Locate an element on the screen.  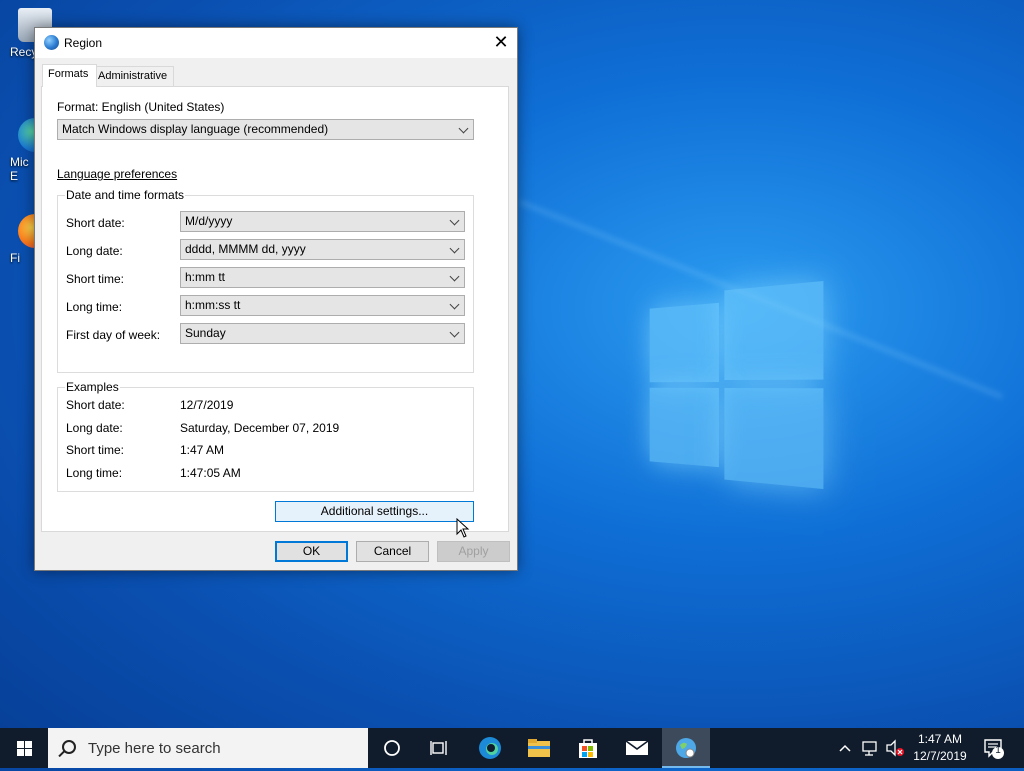
cancel-button: Cancel is located at coordinates (392, 551).